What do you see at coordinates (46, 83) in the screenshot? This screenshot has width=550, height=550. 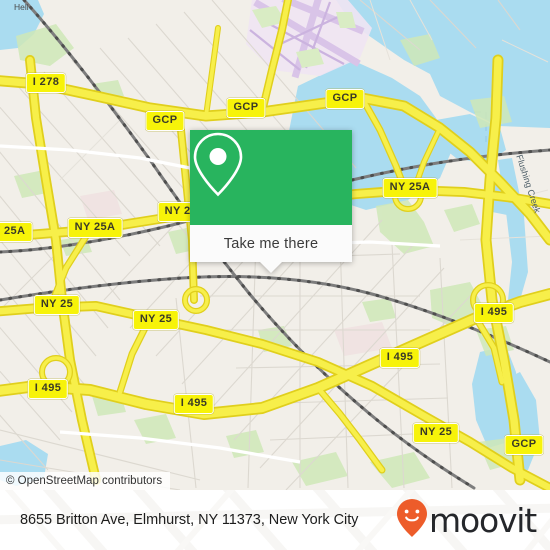 I see `road-shield-i278: I 278` at bounding box center [46, 83].